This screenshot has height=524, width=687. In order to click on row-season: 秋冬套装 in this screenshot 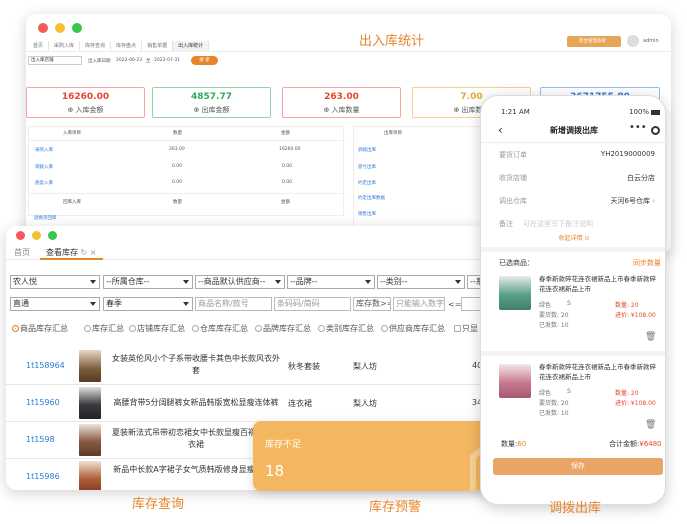, I will do `click(304, 366)`.